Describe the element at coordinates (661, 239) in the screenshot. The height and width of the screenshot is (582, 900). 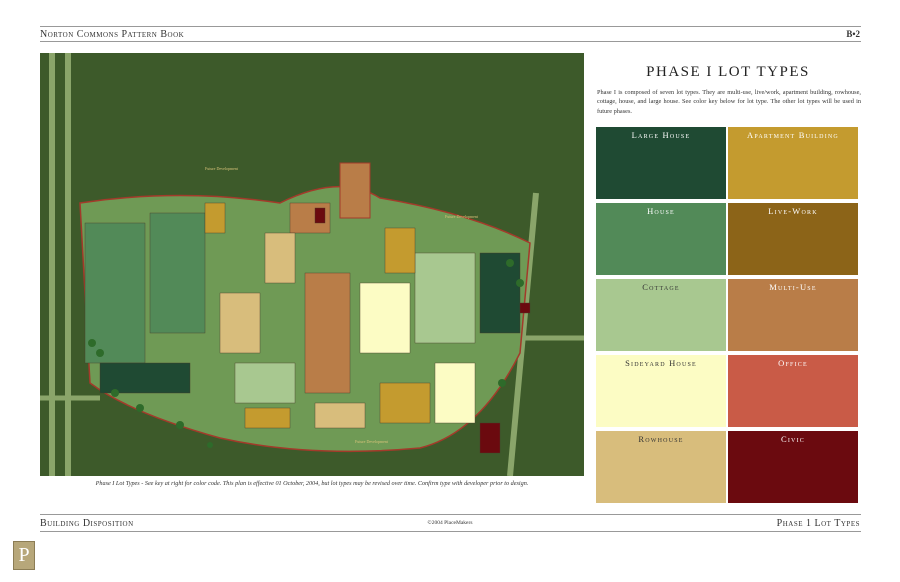
I see `legend-swatch-house: House` at that location.